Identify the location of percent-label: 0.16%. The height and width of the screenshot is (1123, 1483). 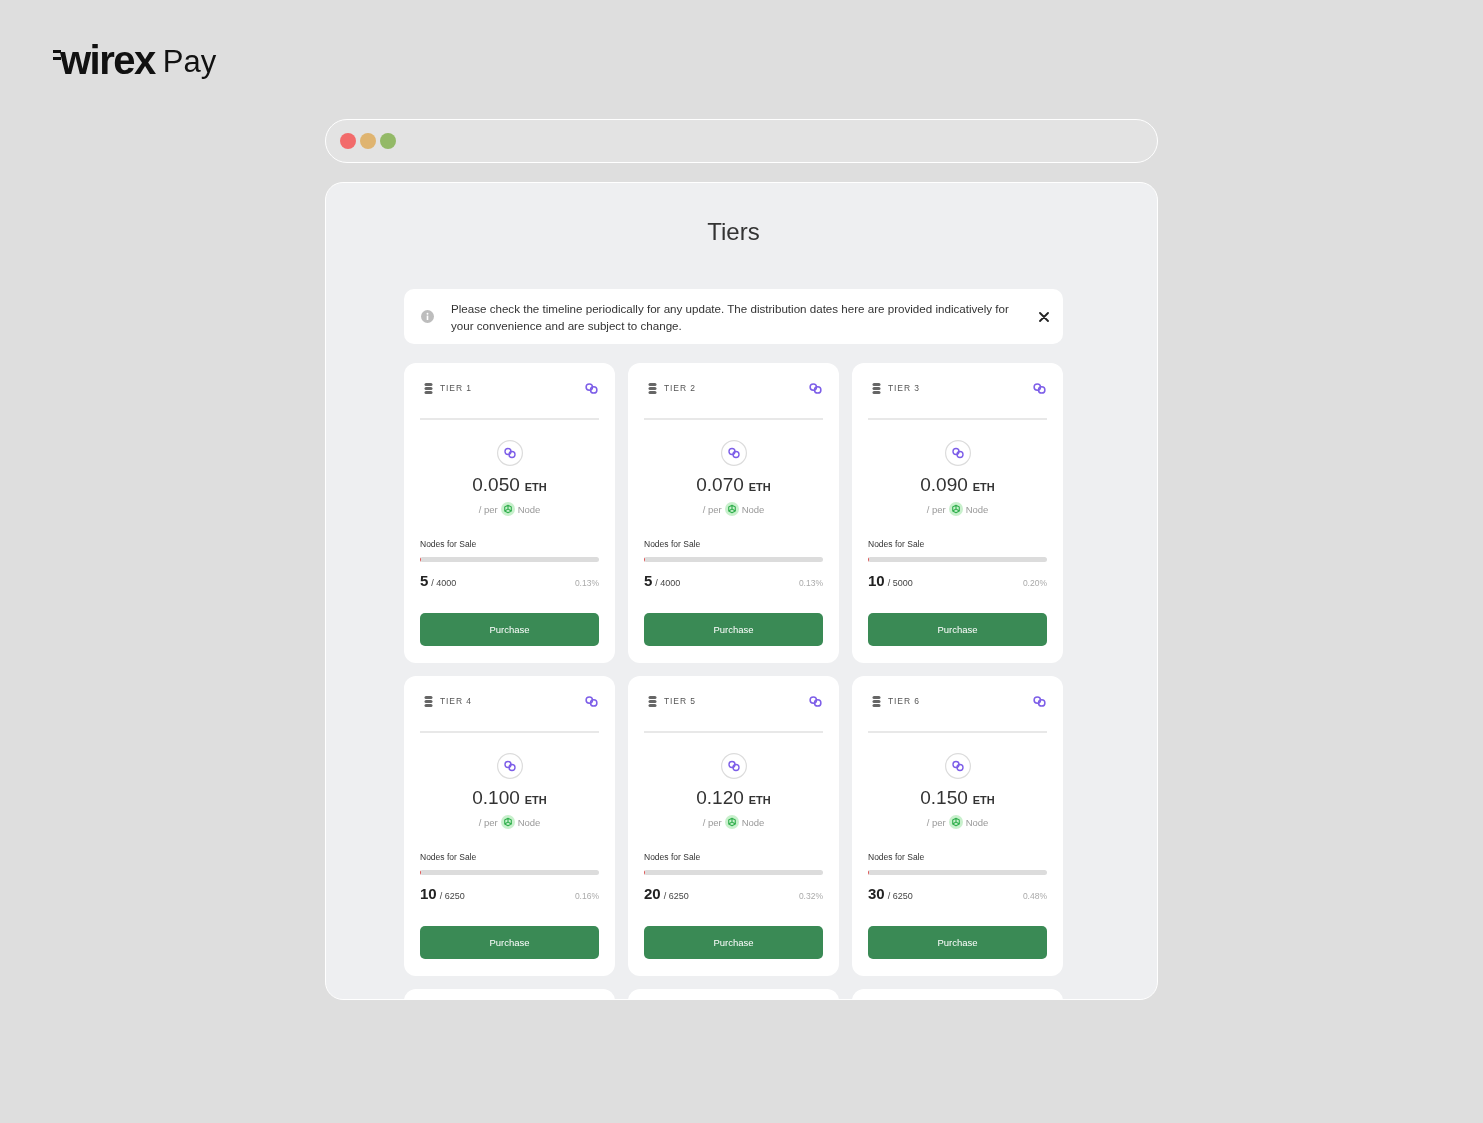
(586, 896).